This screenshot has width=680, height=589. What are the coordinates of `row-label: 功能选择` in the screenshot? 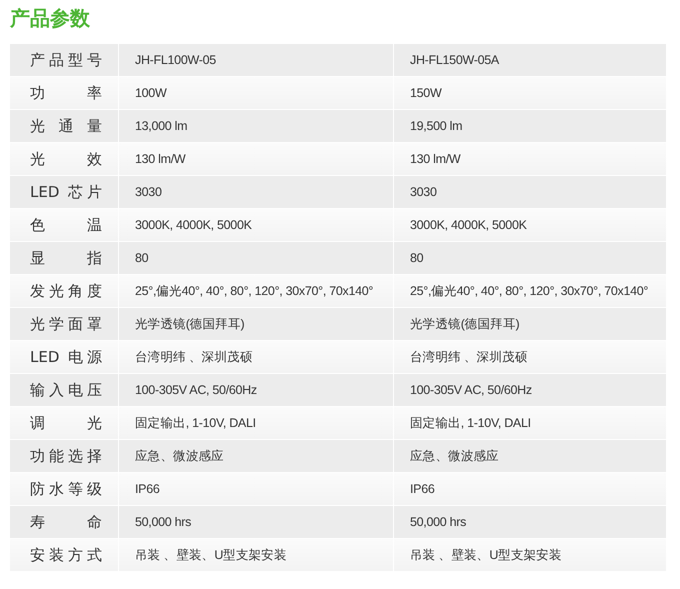 It's located at (66, 456).